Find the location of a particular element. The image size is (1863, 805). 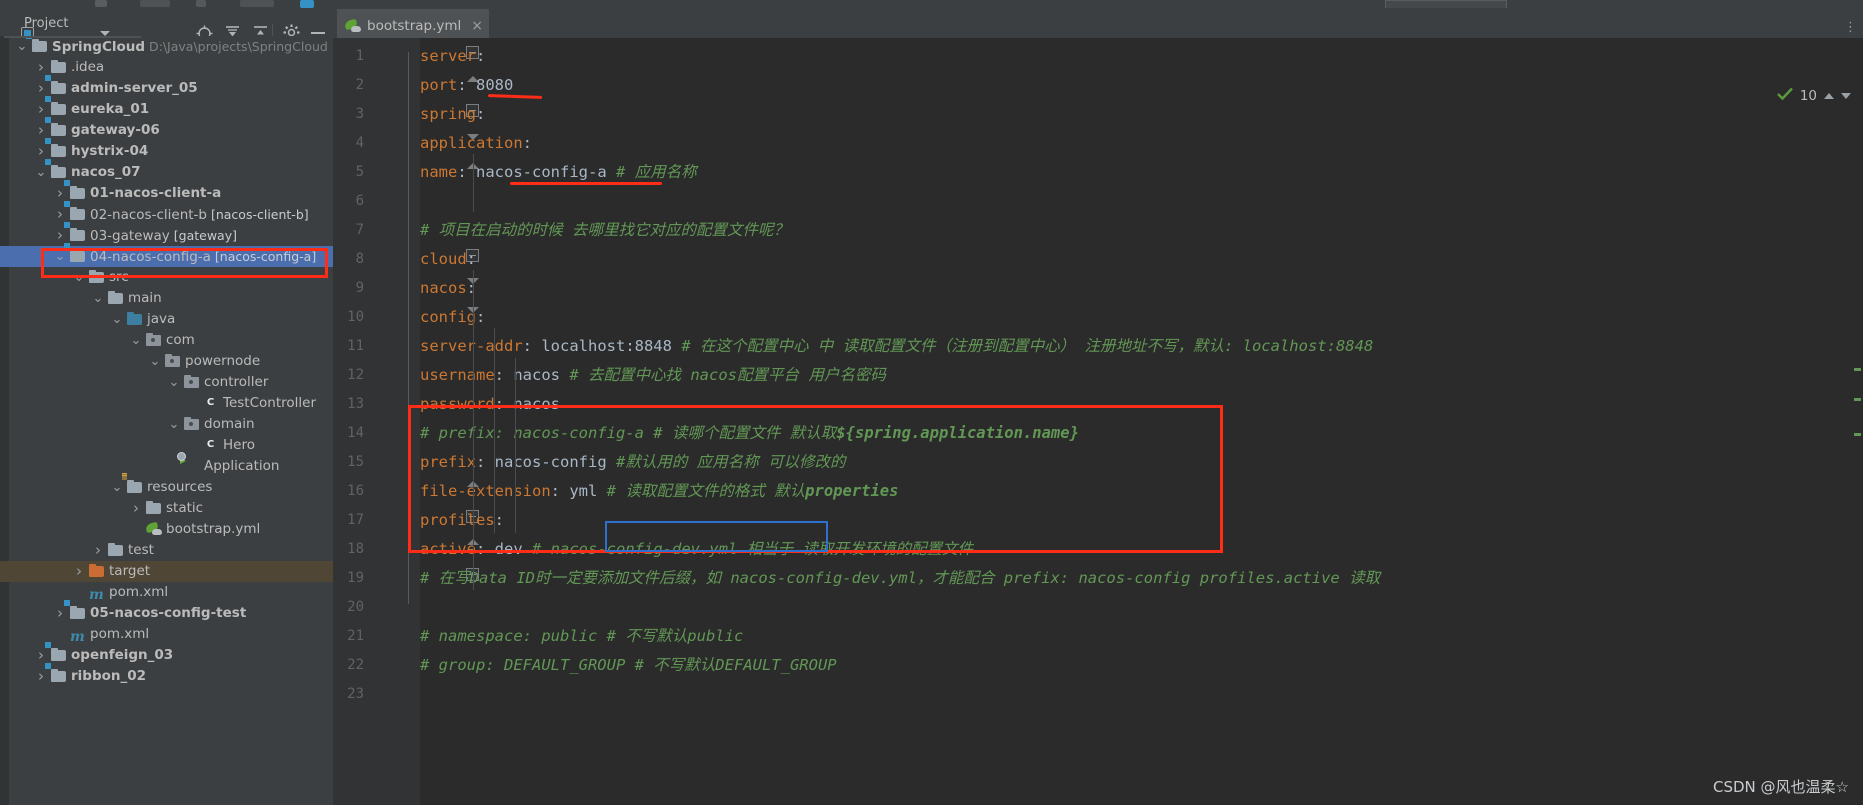

code-token: cloud is located at coordinates (443, 259).